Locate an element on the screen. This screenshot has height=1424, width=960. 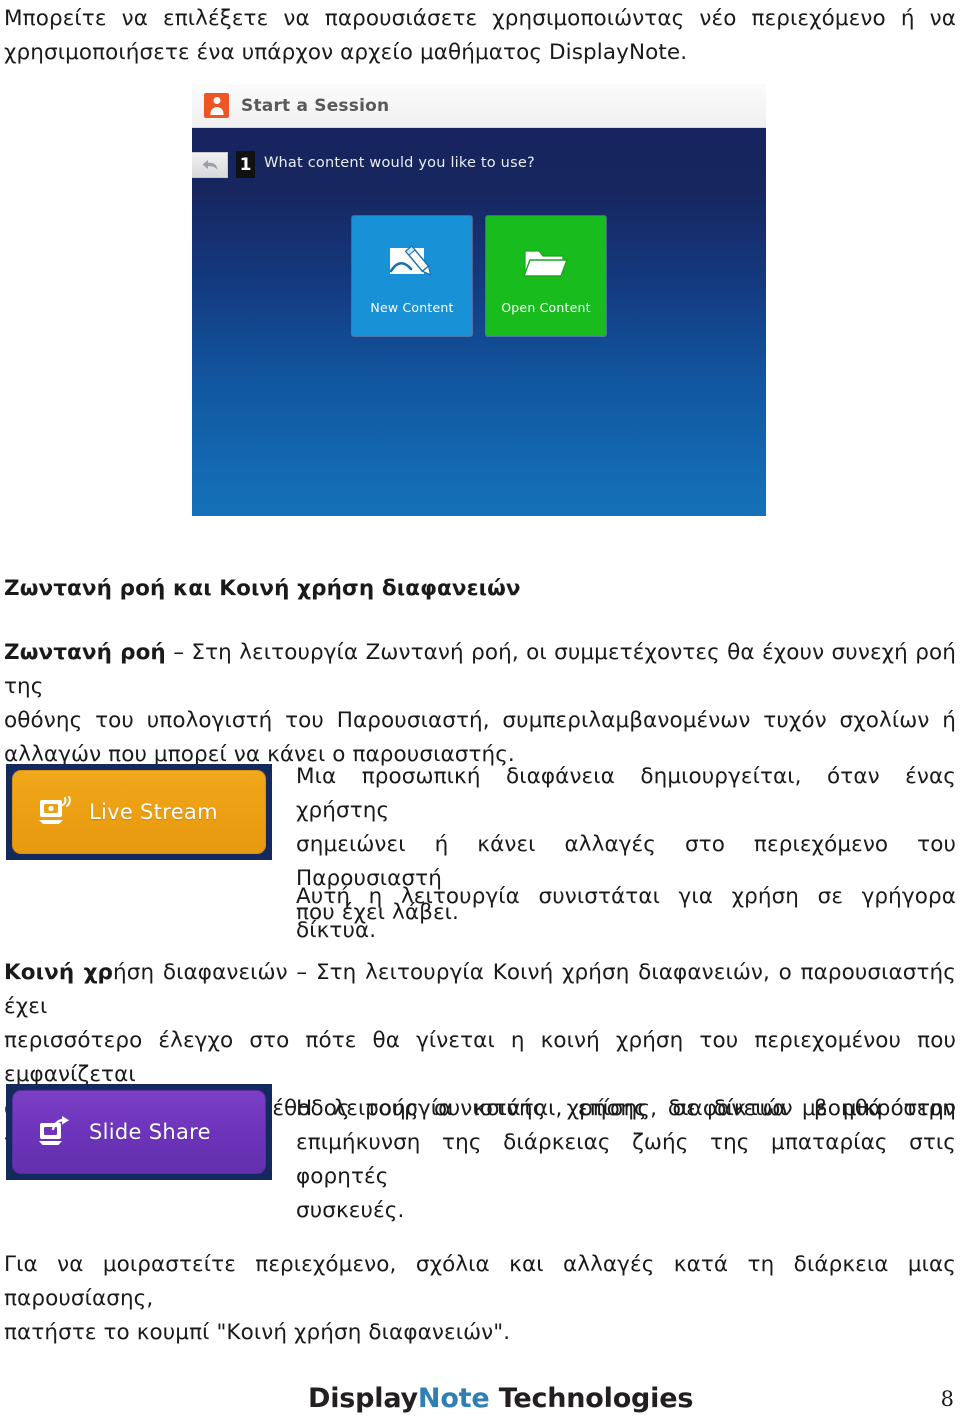
brand-technologies: Technologies is located at coordinates (591, 1398).